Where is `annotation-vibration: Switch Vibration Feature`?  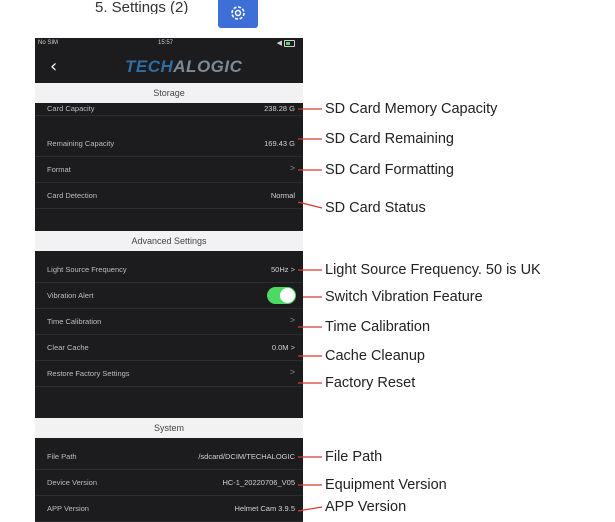
annotation-vibration: Switch Vibration Feature is located at coordinates (404, 297).